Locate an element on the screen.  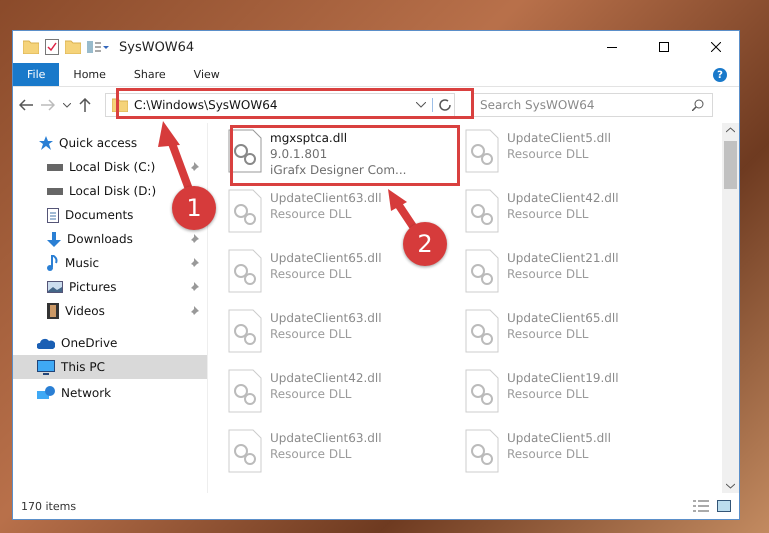
document-icon is located at coordinates (53, 215).